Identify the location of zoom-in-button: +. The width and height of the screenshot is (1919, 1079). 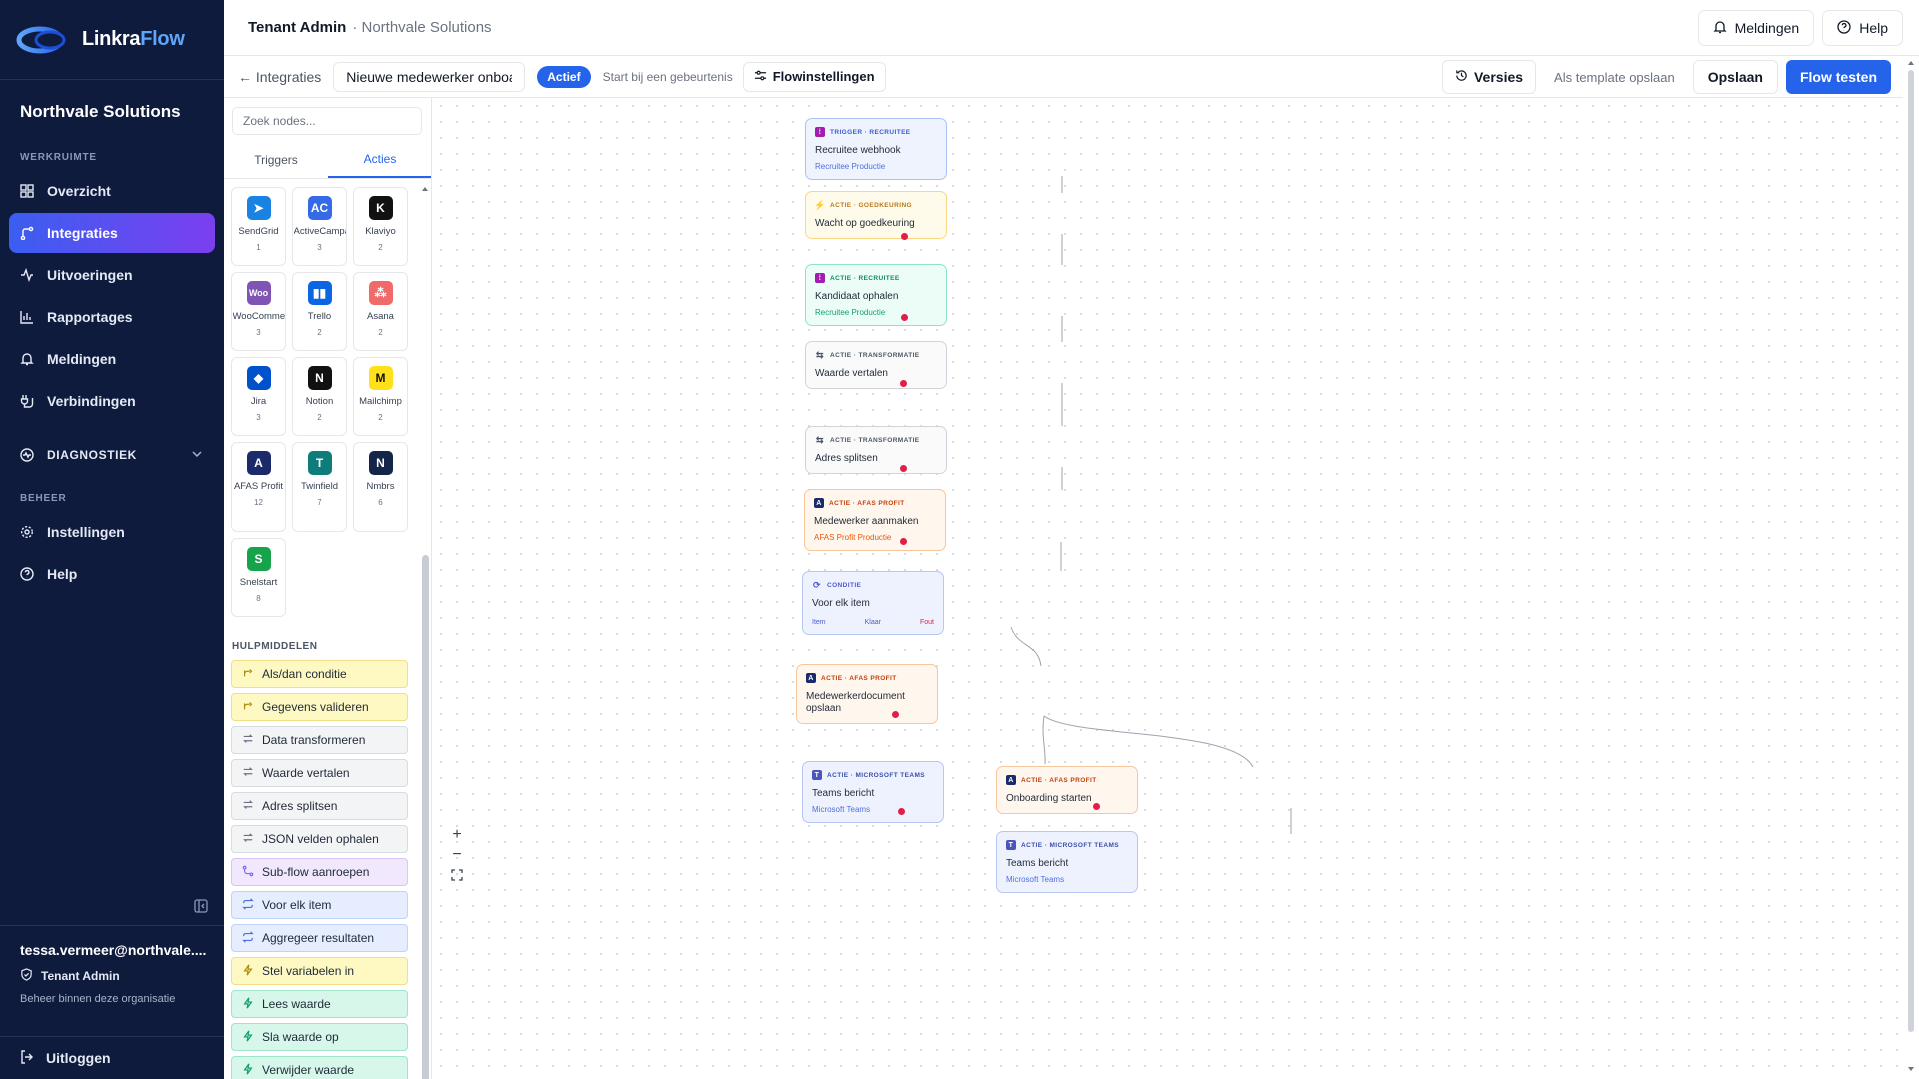
(457, 835).